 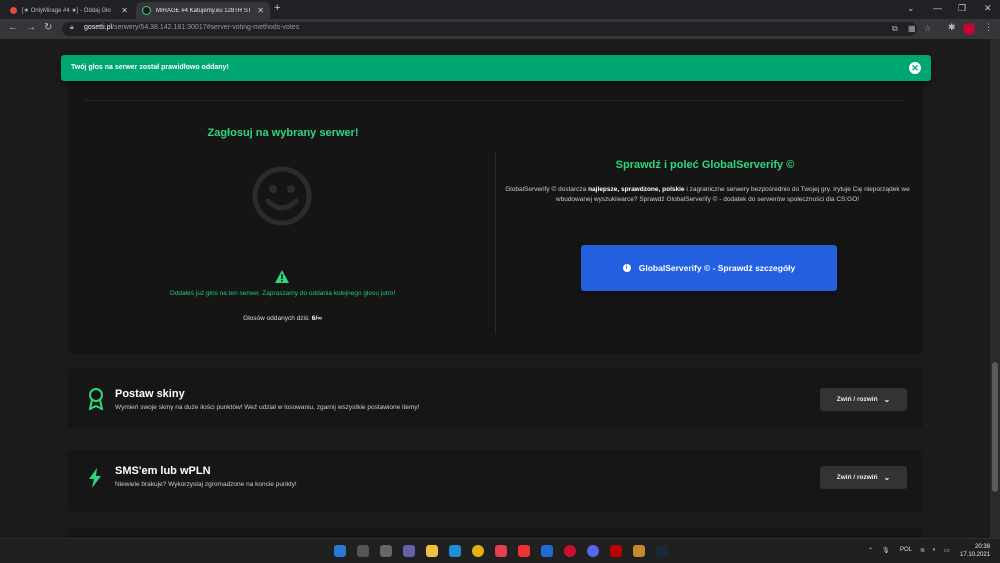 What do you see at coordinates (316, 318) in the screenshot?
I see `votes-today-value: 6/∞` at bounding box center [316, 318].